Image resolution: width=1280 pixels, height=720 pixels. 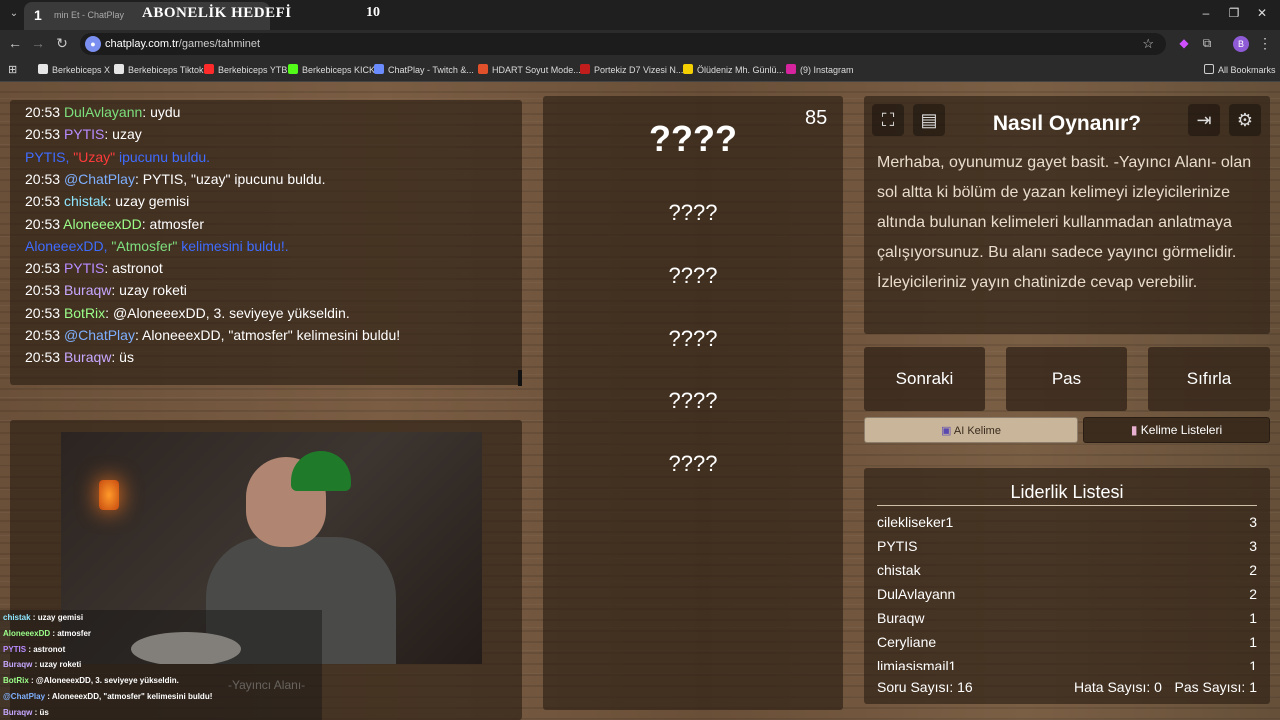 What do you see at coordinates (57, 617) in the screenshot?
I see `overlay-chat-text: : uzay gemisi` at bounding box center [57, 617].